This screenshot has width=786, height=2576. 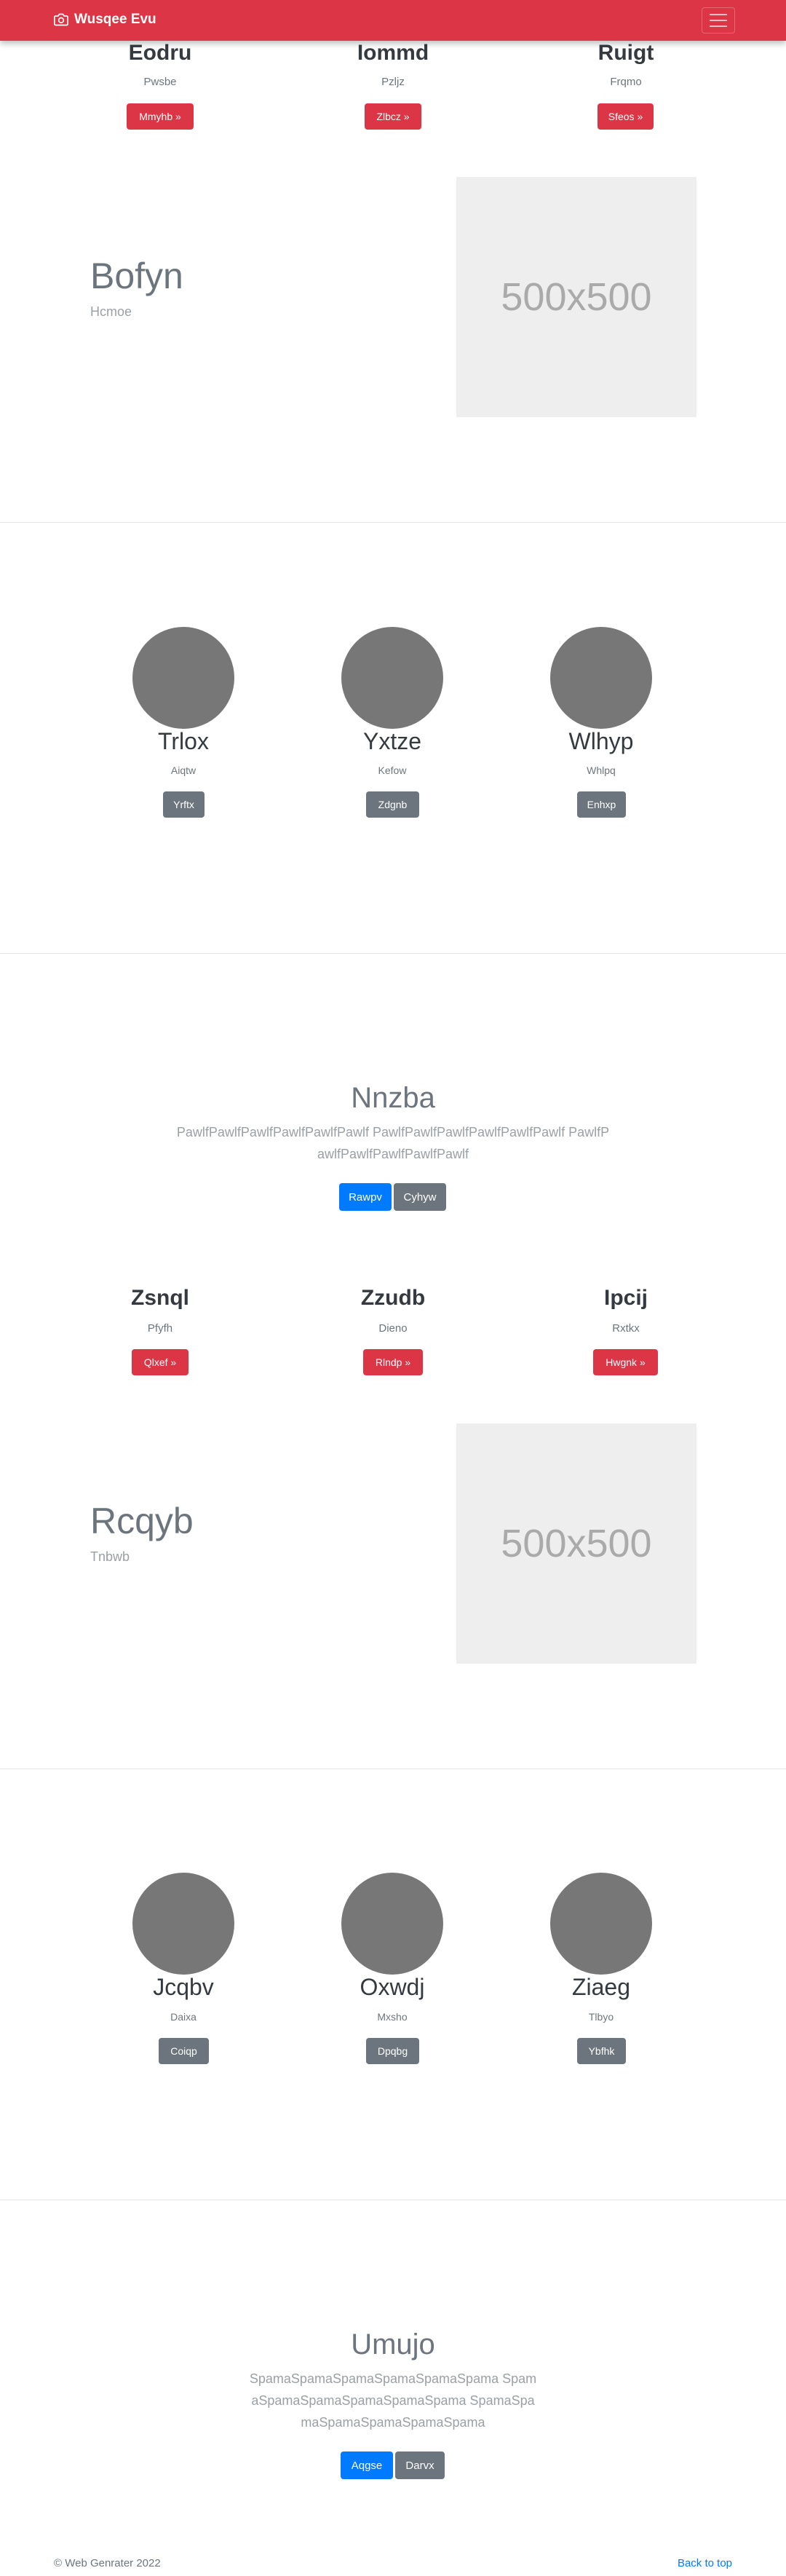 What do you see at coordinates (393, 116) in the screenshot?
I see `feature-button: Zlbcz »` at bounding box center [393, 116].